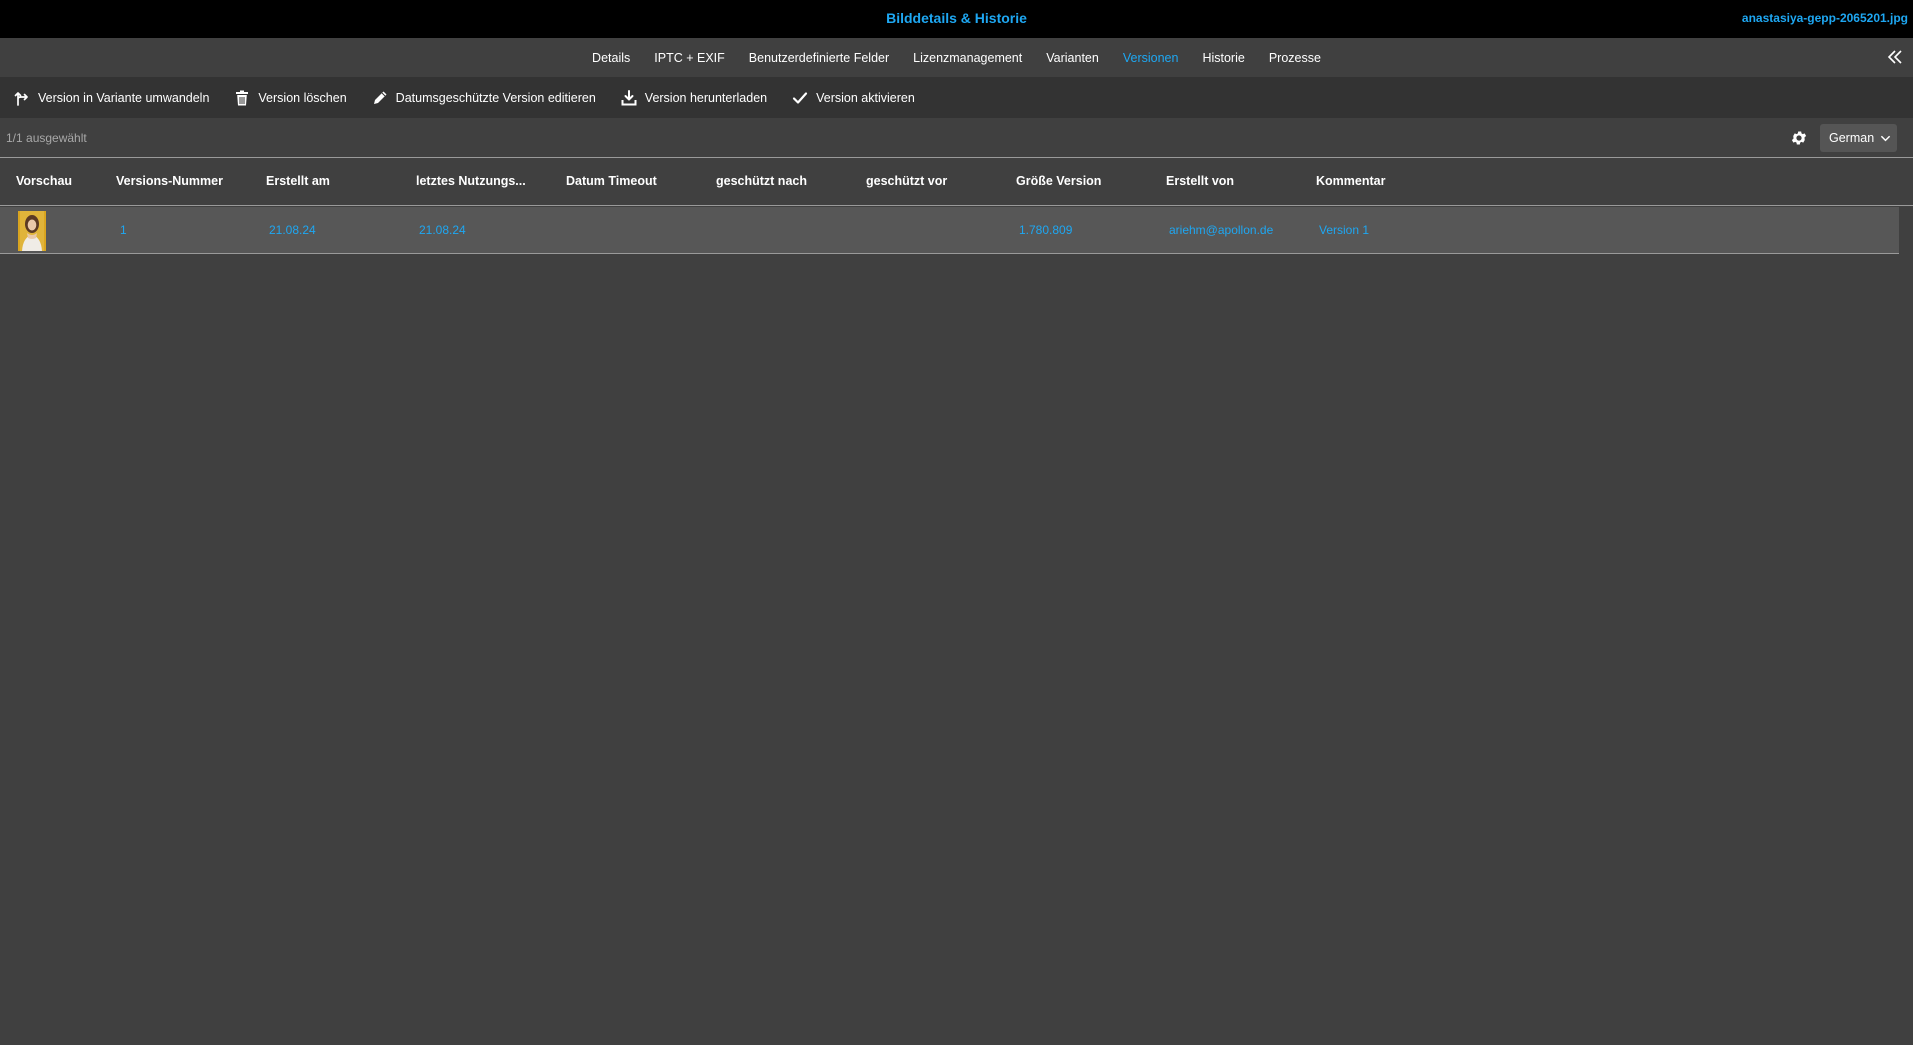 The width and height of the screenshot is (1913, 1045). What do you see at coordinates (689, 58) in the screenshot?
I see `tab-iptc-exif: IPTC + EXIF` at bounding box center [689, 58].